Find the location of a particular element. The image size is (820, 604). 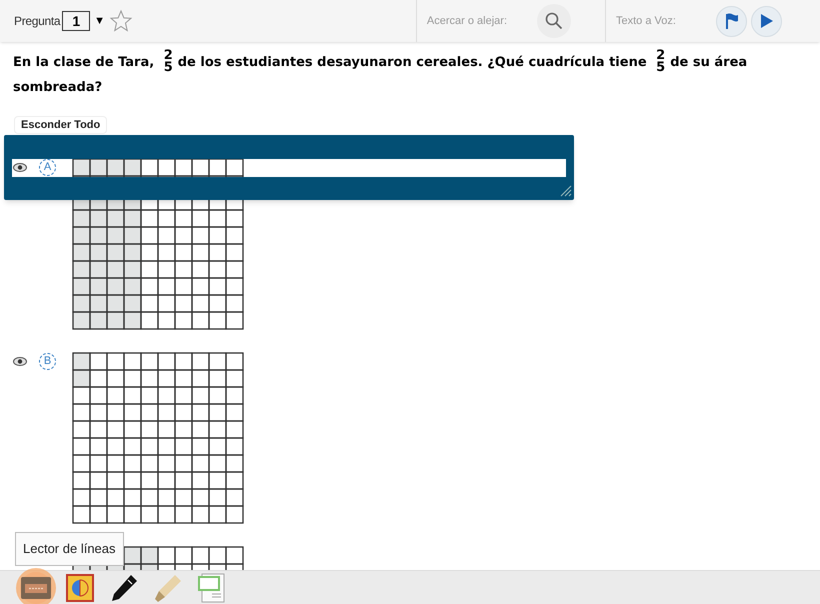

text-to-speech-label: Texto a Voz: is located at coordinates (646, 21).